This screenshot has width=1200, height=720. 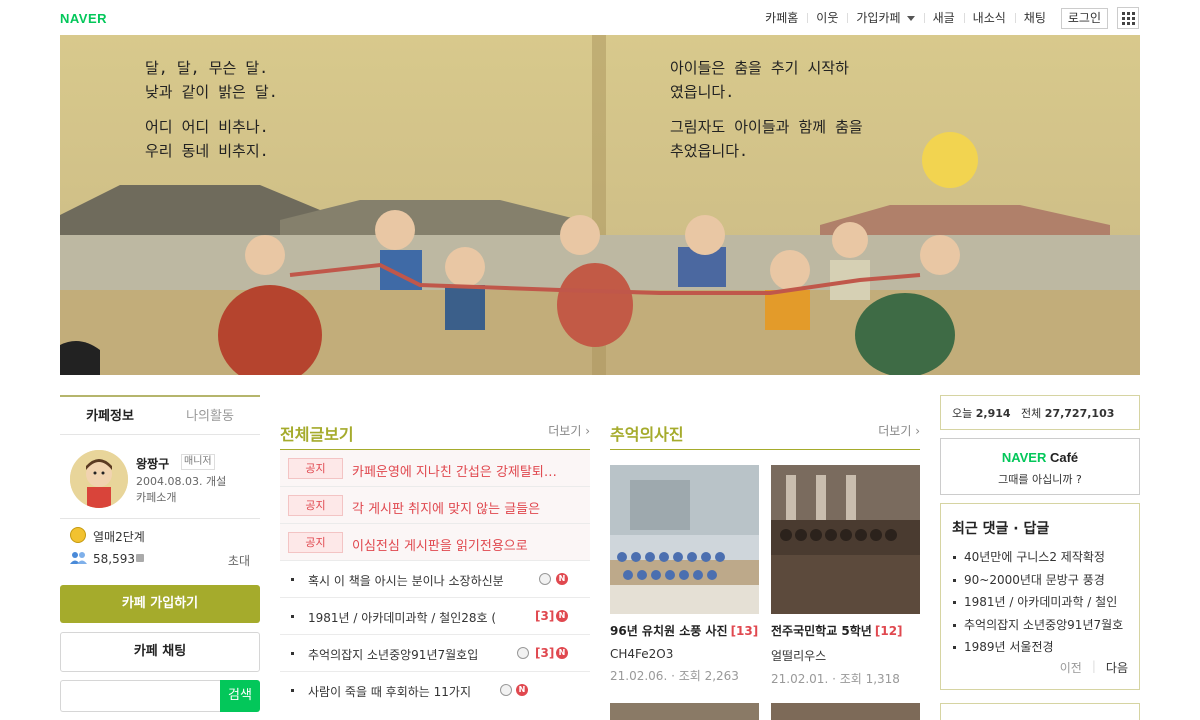 I want to click on banner-line-2: 낮과 같이 밝은 달., so click(x=211, y=92).